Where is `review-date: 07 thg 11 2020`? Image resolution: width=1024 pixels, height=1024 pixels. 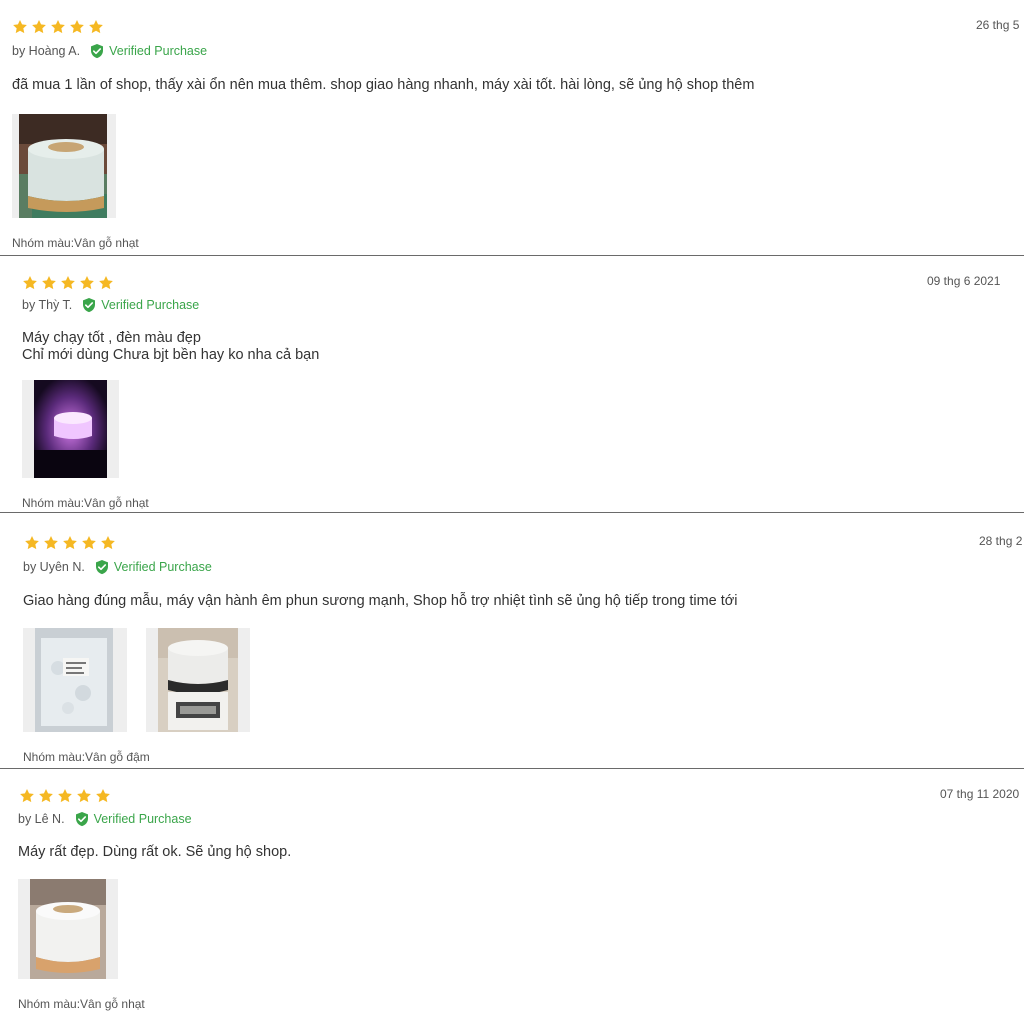
review-date: 07 thg 11 2020 is located at coordinates (980, 794).